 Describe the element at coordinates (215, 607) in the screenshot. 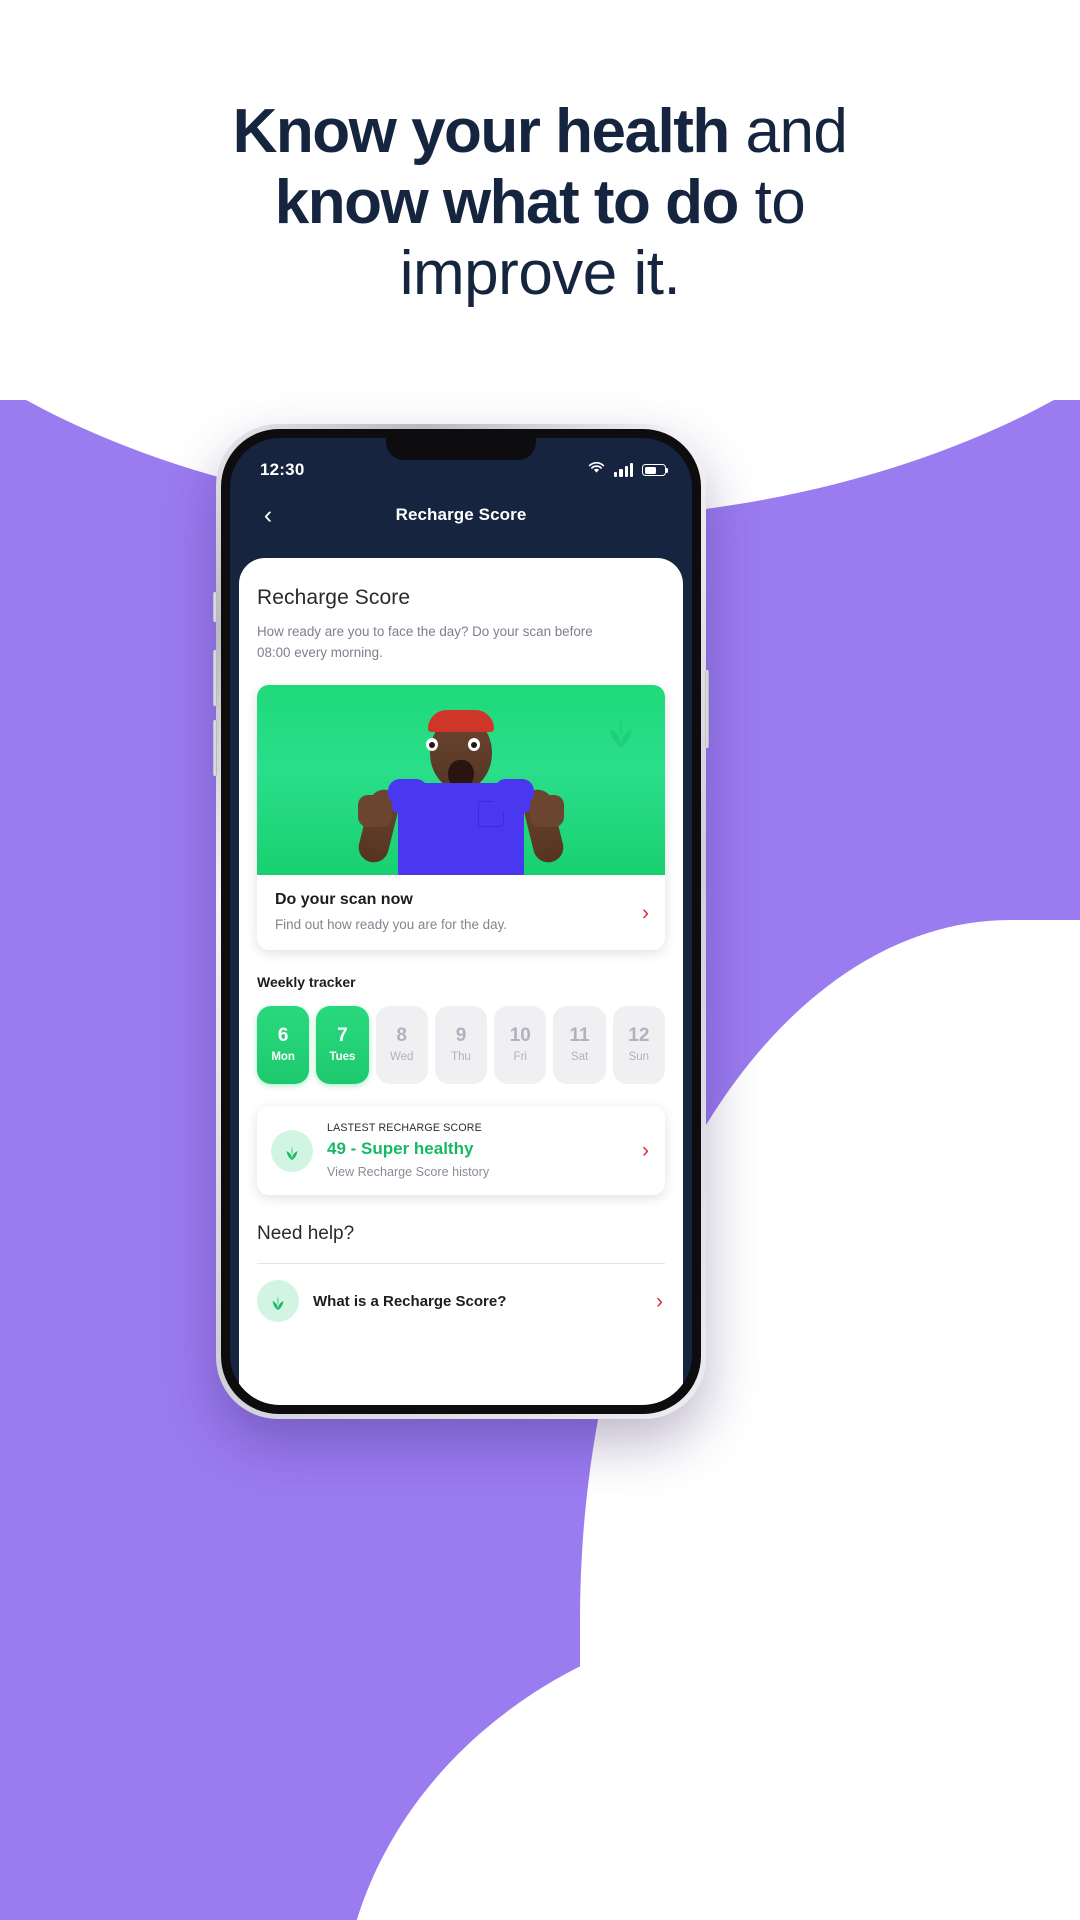

I see `mute-switch` at that location.